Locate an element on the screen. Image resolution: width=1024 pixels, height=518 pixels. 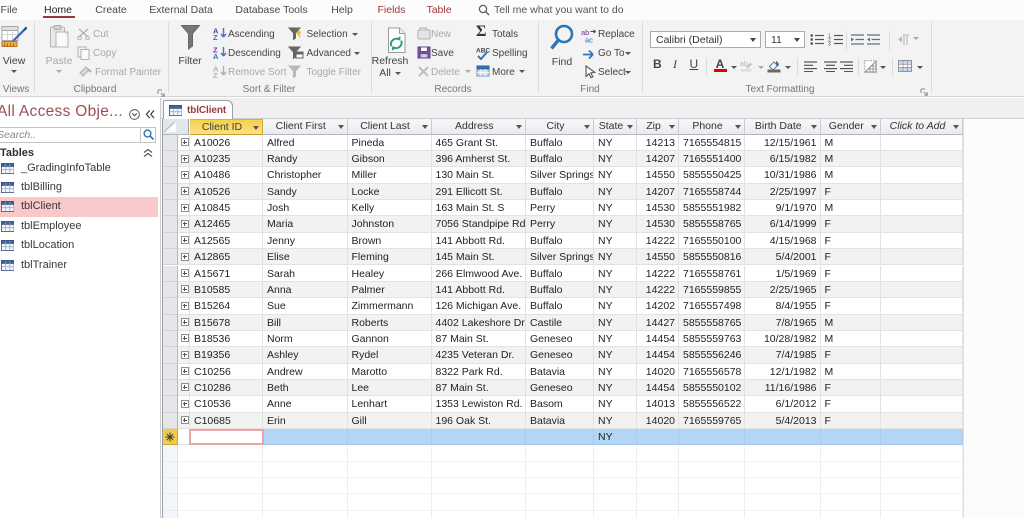
svg-text: A is located at coordinates (216, 55).